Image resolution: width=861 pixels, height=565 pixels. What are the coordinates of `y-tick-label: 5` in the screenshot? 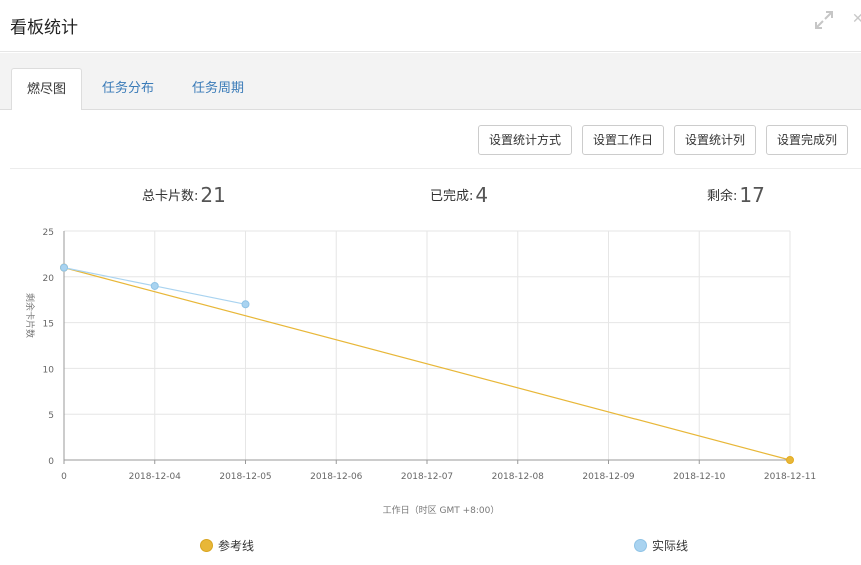 It's located at (51, 416).